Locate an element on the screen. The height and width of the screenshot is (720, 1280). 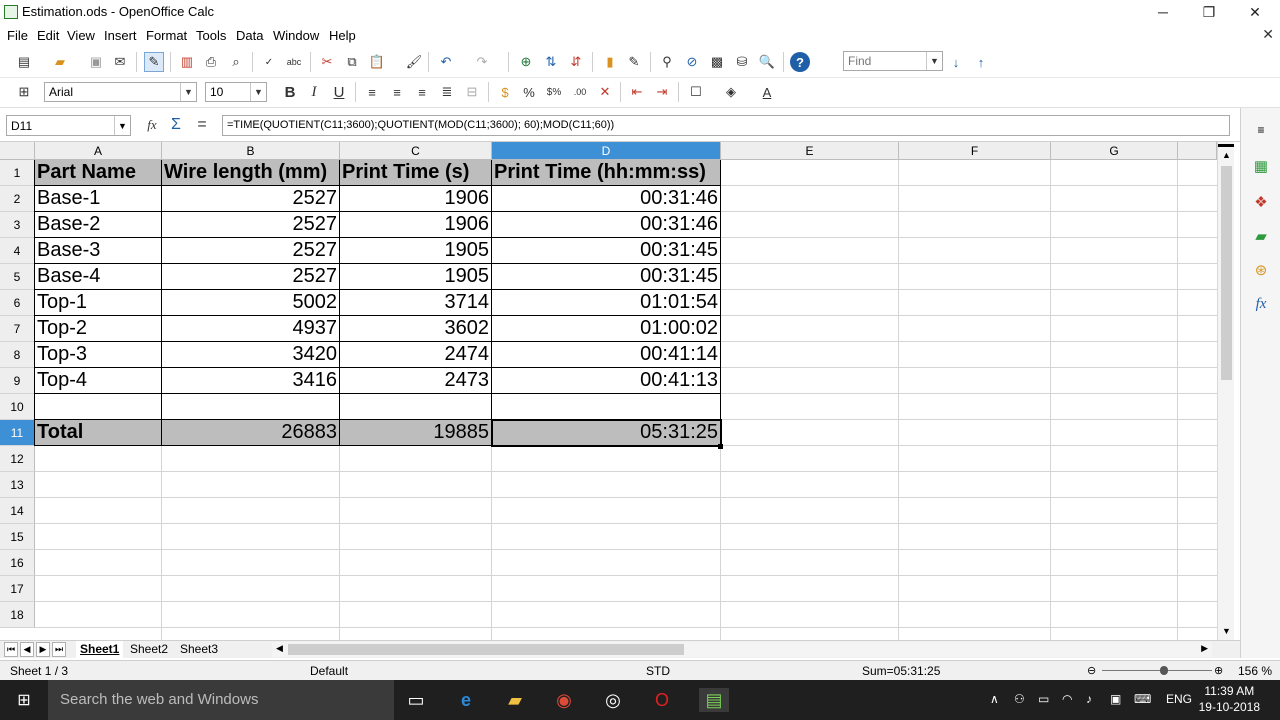
row-header: 4 is located at coordinates (17, 251).